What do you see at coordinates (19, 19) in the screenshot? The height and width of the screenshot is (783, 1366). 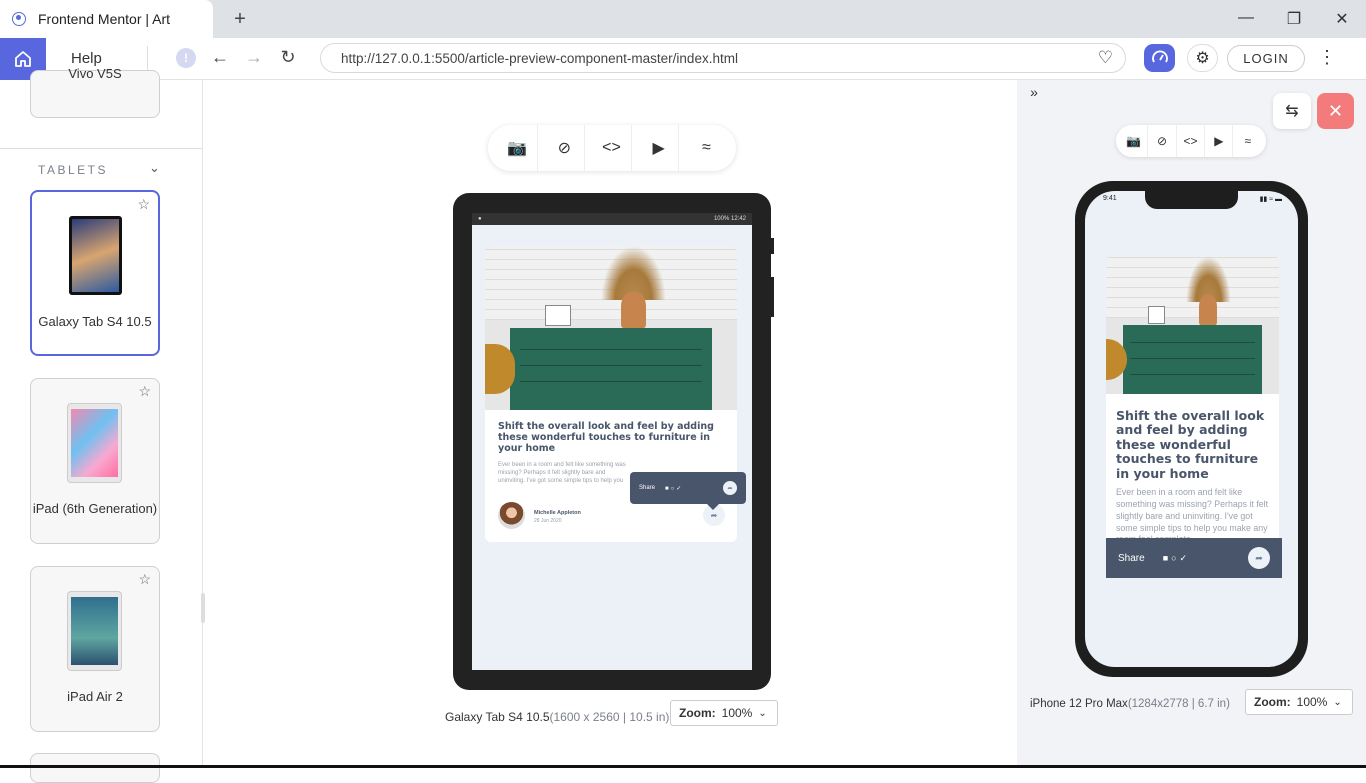 I see `globe-icon` at bounding box center [19, 19].